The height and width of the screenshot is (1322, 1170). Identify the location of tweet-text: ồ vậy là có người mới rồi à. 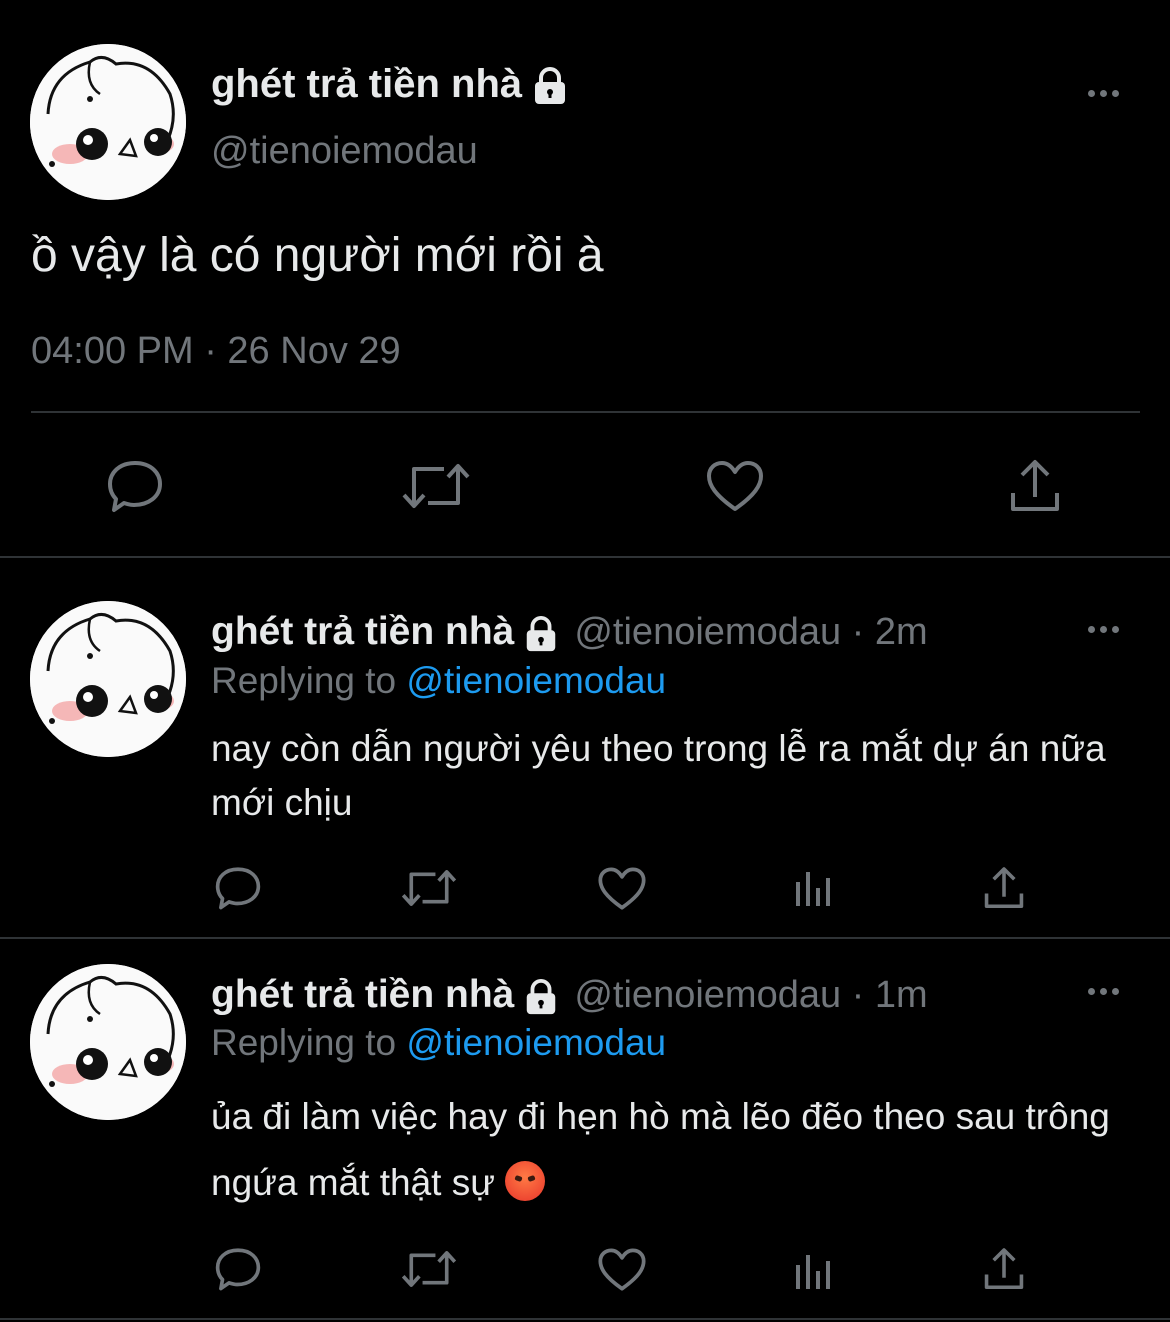
(317, 255).